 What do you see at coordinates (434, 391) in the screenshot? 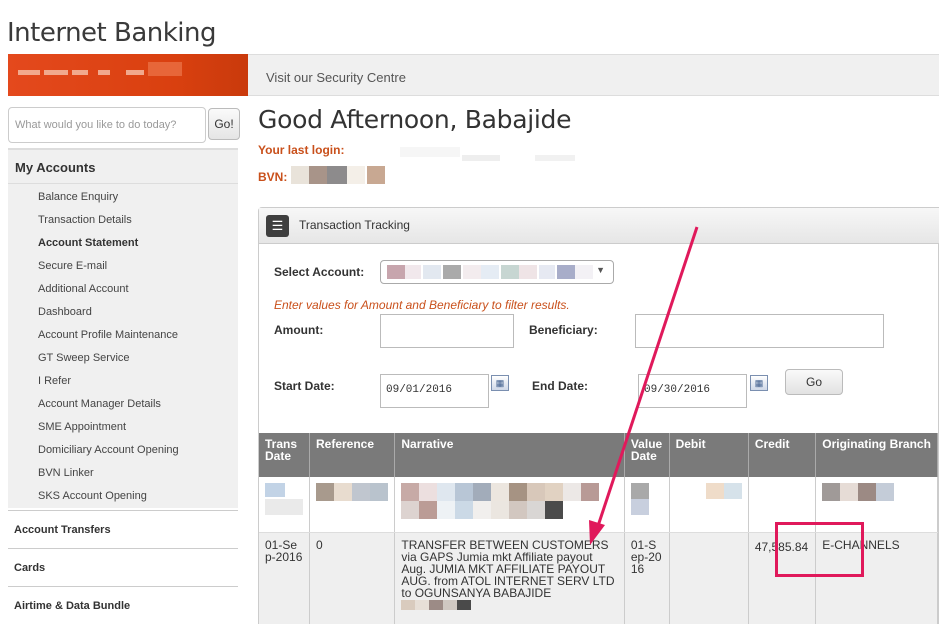
I see `start-date-input: 09/01/2016` at bounding box center [434, 391].